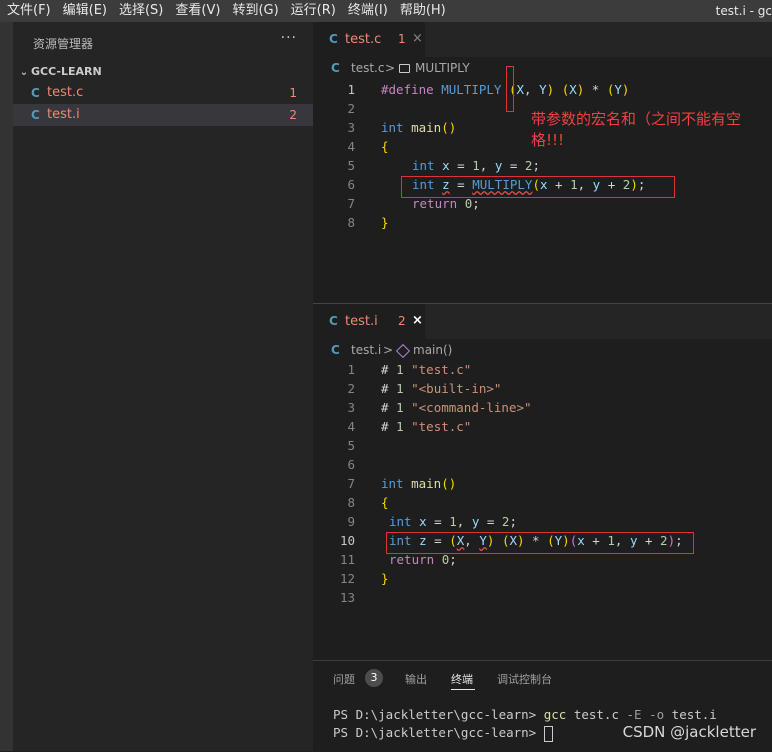 The image size is (772, 752). Describe the element at coordinates (6, 386) in the screenshot. I see `activity-bar` at that location.